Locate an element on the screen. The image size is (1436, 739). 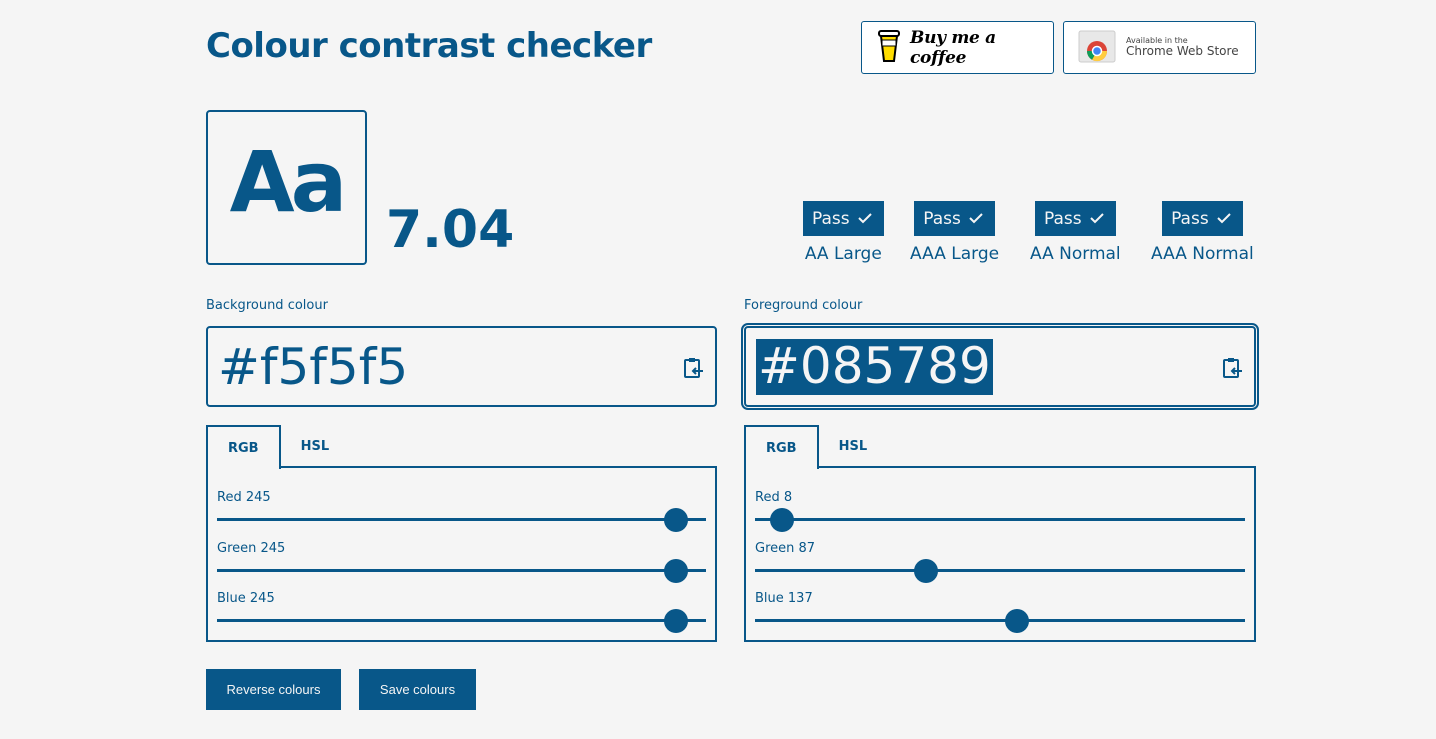
contrast-ratio: 7.04 is located at coordinates (450, 230).